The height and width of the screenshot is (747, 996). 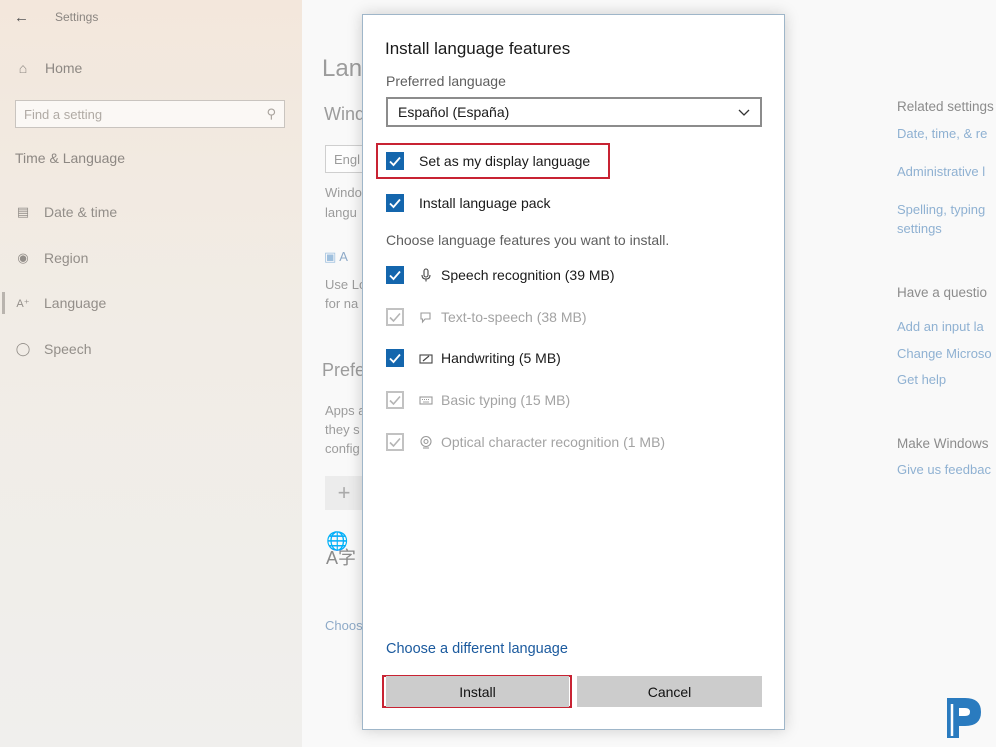 I want to click on sidebar-item-label: Date & time, so click(x=81, y=212).